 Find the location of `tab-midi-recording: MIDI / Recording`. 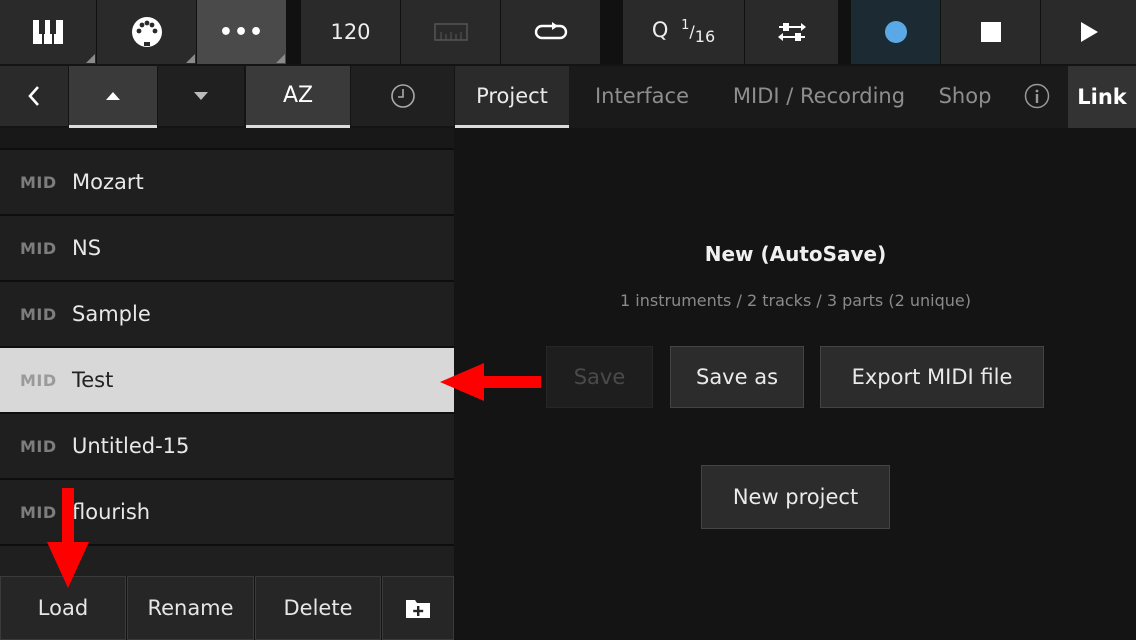

tab-midi-recording: MIDI / Recording is located at coordinates (819, 96).